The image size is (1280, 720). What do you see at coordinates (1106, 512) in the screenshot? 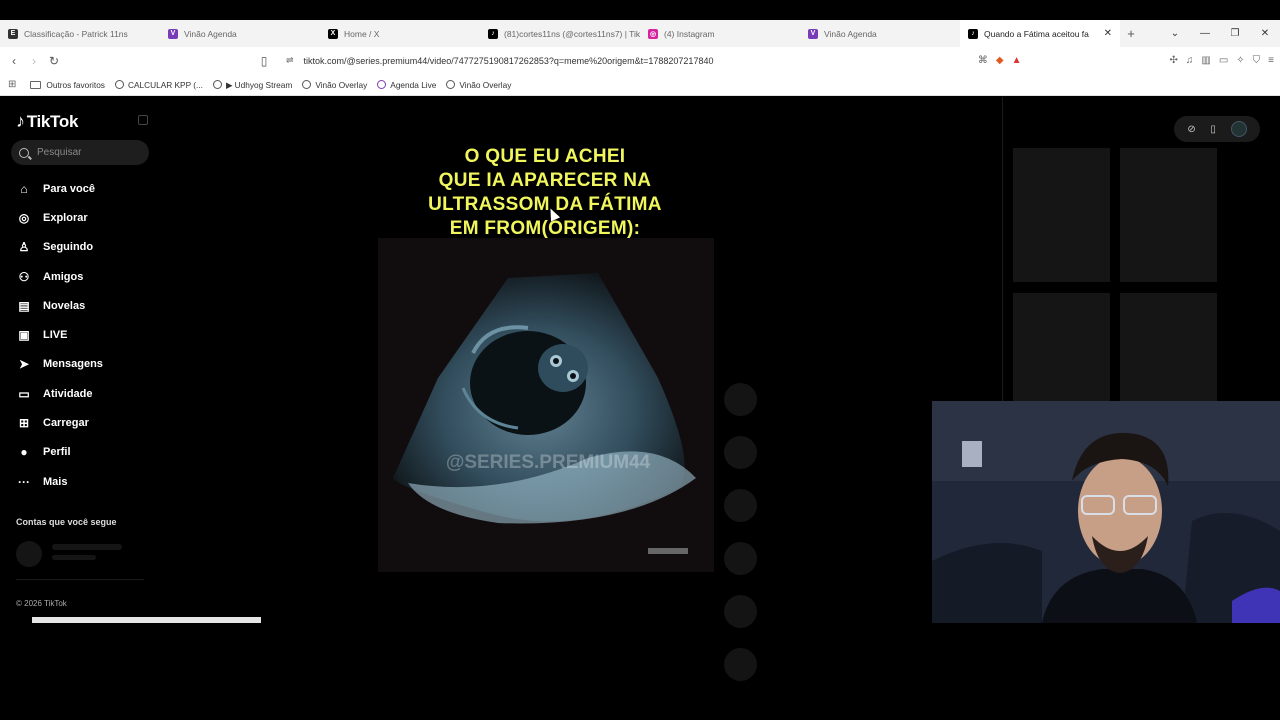
I see `streamer-webcam-image` at bounding box center [1106, 512].